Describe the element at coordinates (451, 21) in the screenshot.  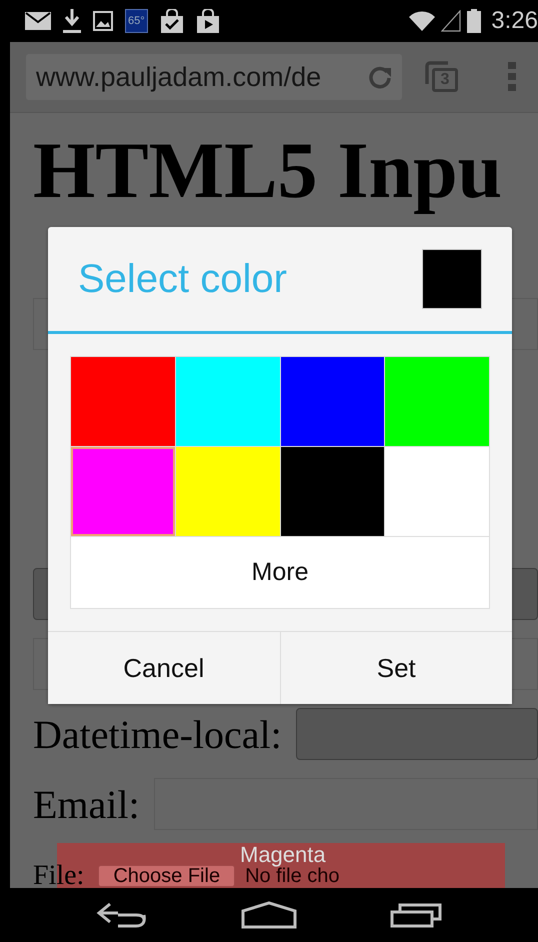
I see `signal-icon` at that location.